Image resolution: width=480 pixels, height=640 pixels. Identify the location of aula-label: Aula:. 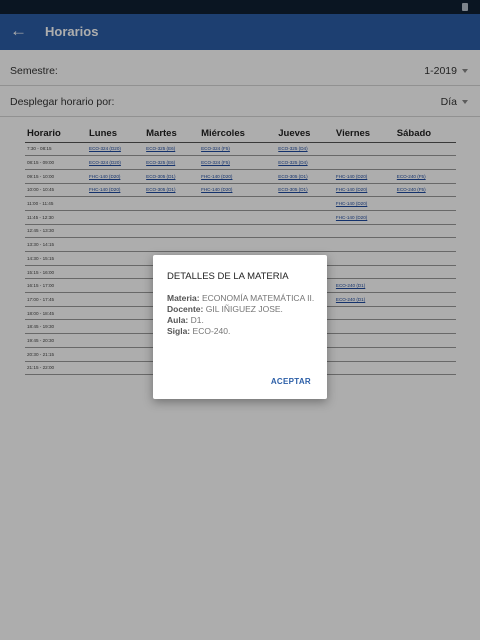
(178, 320).